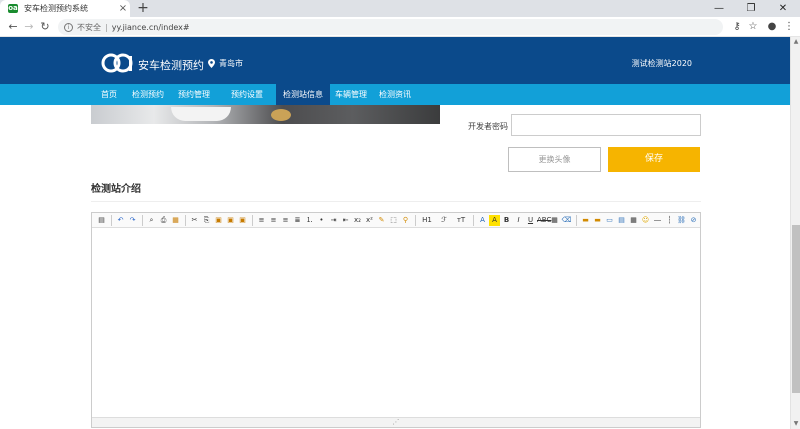 The height and width of the screenshot is (429, 800). Describe the element at coordinates (795, 42) in the screenshot. I see `scroll-up-icon: ▲` at that location.